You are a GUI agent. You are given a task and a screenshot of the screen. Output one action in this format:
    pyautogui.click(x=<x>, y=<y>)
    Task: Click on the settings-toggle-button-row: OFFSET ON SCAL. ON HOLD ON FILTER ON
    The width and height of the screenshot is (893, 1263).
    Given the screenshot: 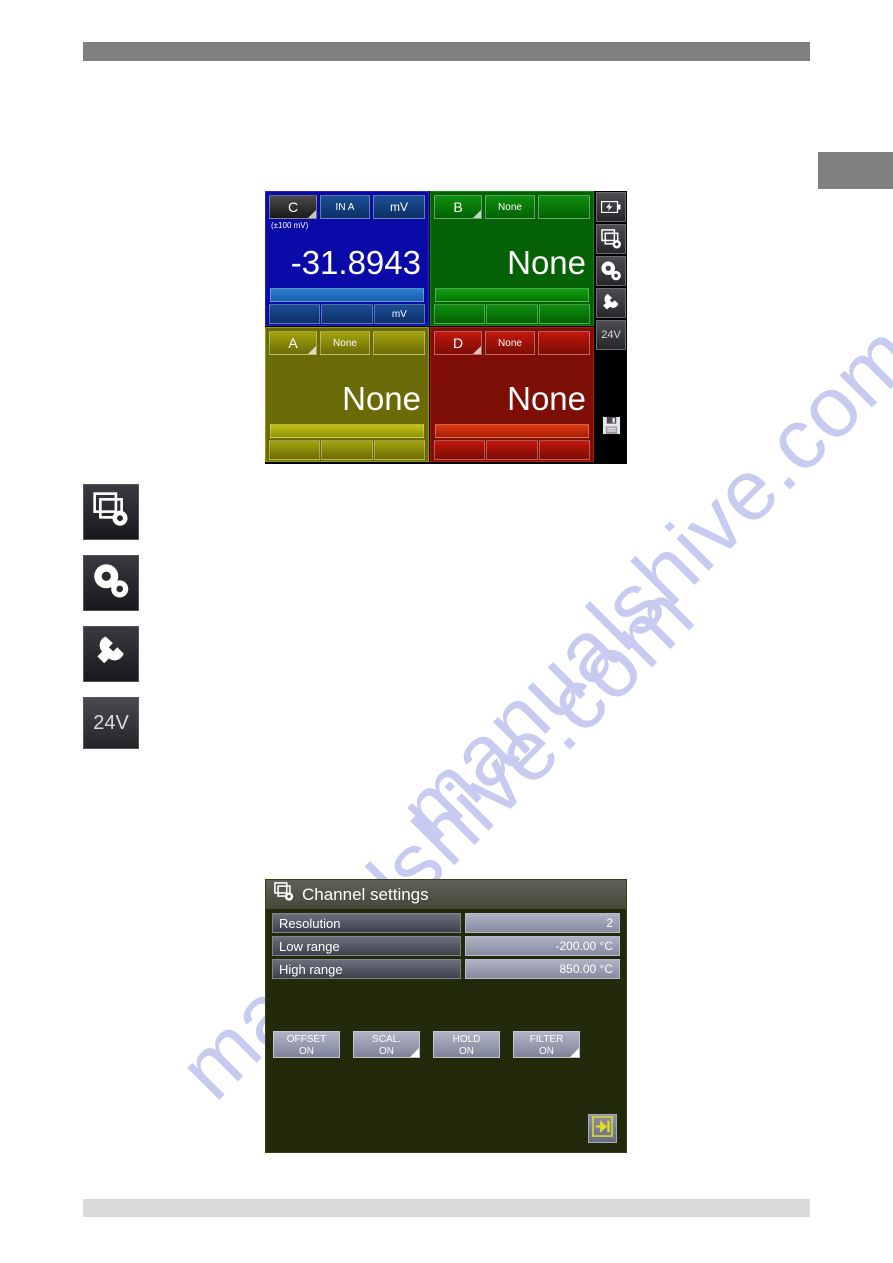 What is the action you would take?
    pyautogui.click(x=447, y=1044)
    